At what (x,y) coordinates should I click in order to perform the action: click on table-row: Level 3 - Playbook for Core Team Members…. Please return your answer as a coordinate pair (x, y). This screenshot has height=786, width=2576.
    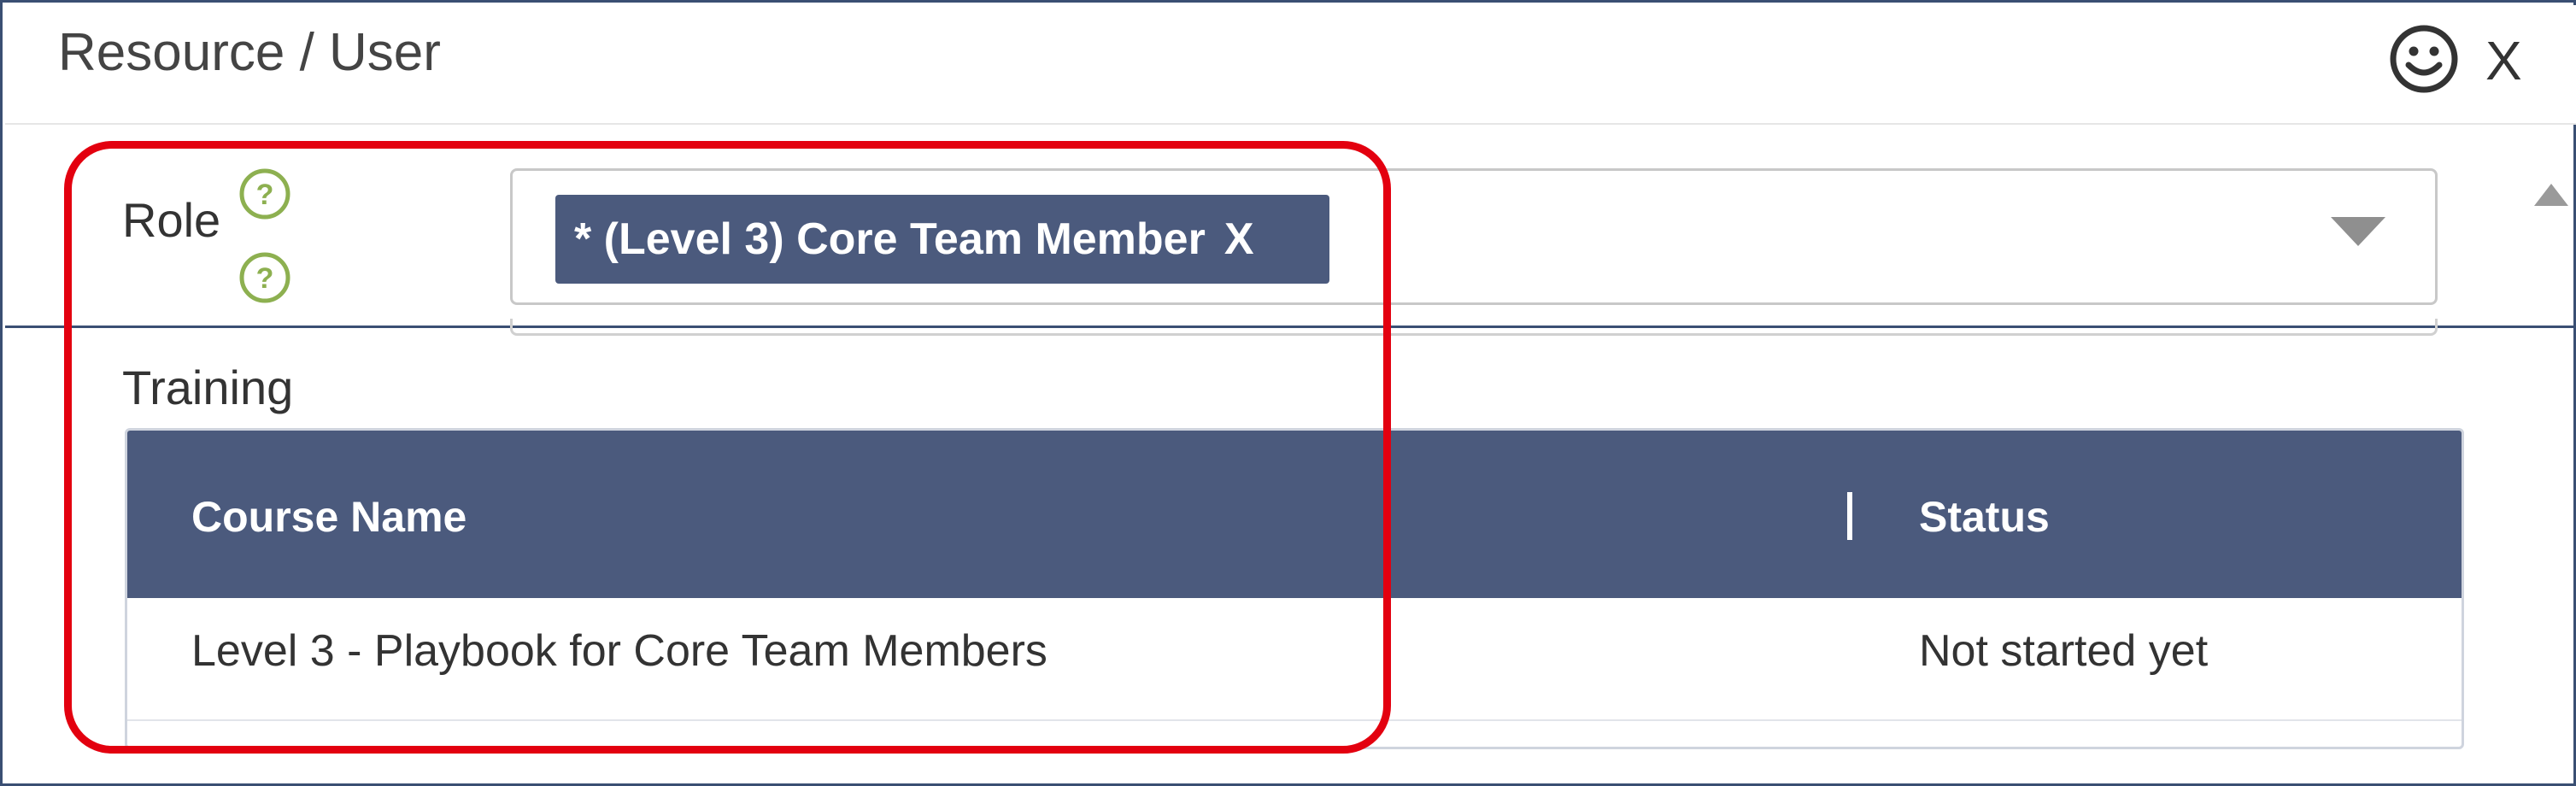
    Looking at the image, I should click on (1294, 659).